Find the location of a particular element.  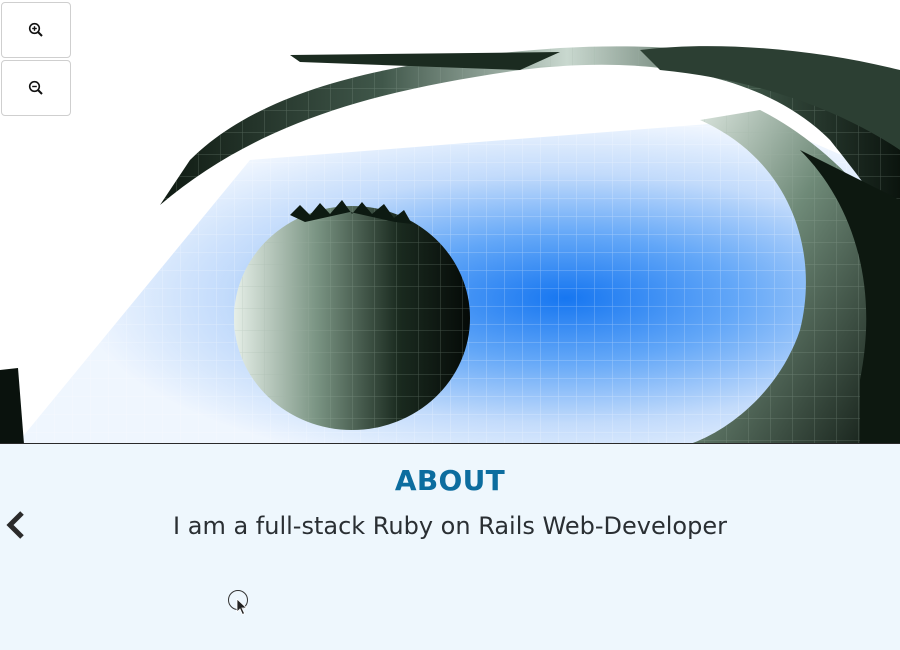

mouse-cursor-icon is located at coordinates (242, 609).